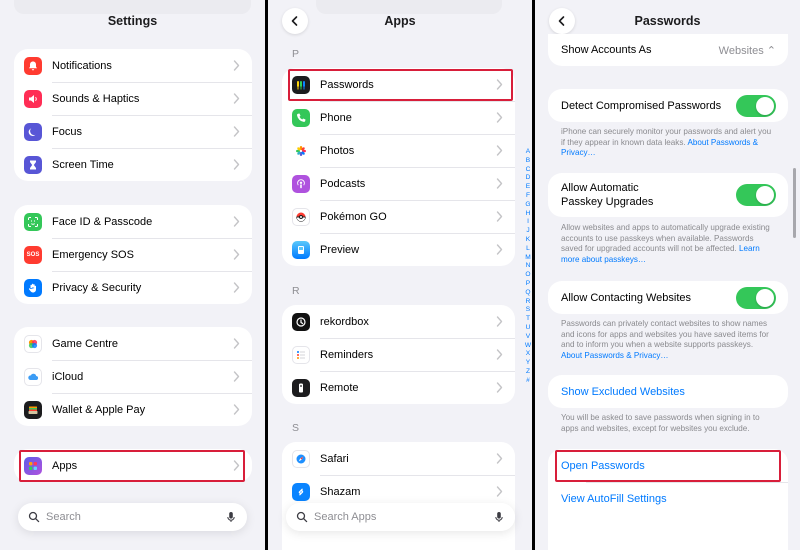 This screenshot has width=800, height=550. I want to click on scrolled-row-remnant, so click(132, 7).